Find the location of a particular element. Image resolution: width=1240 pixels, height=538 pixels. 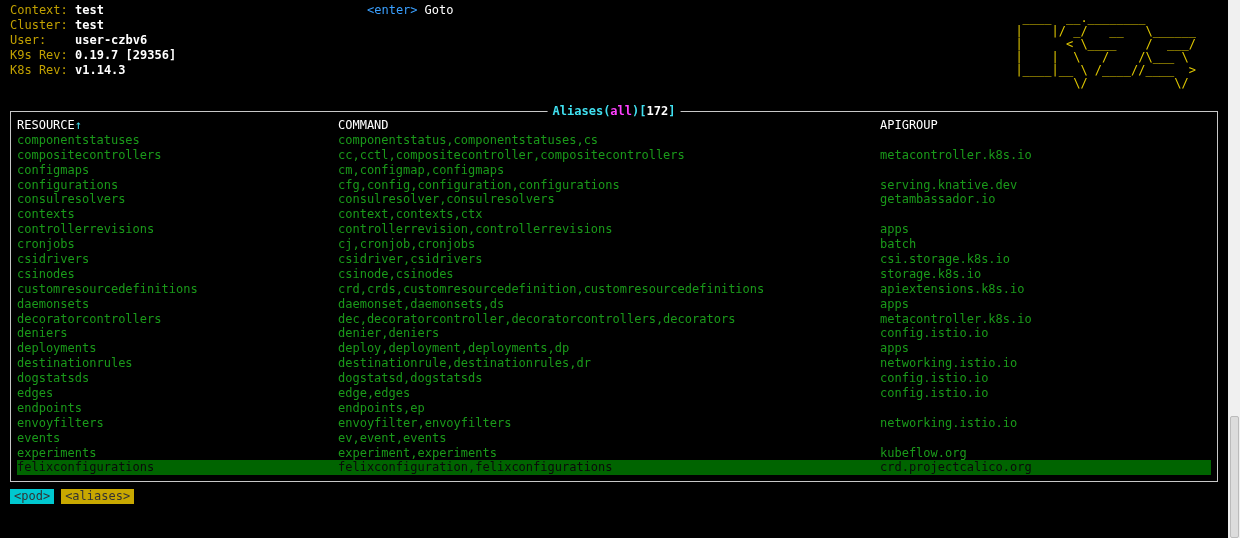

table-cell-text: cc,cctl,compositecontroller,compositecontrollers is located at coordinates (512, 155).